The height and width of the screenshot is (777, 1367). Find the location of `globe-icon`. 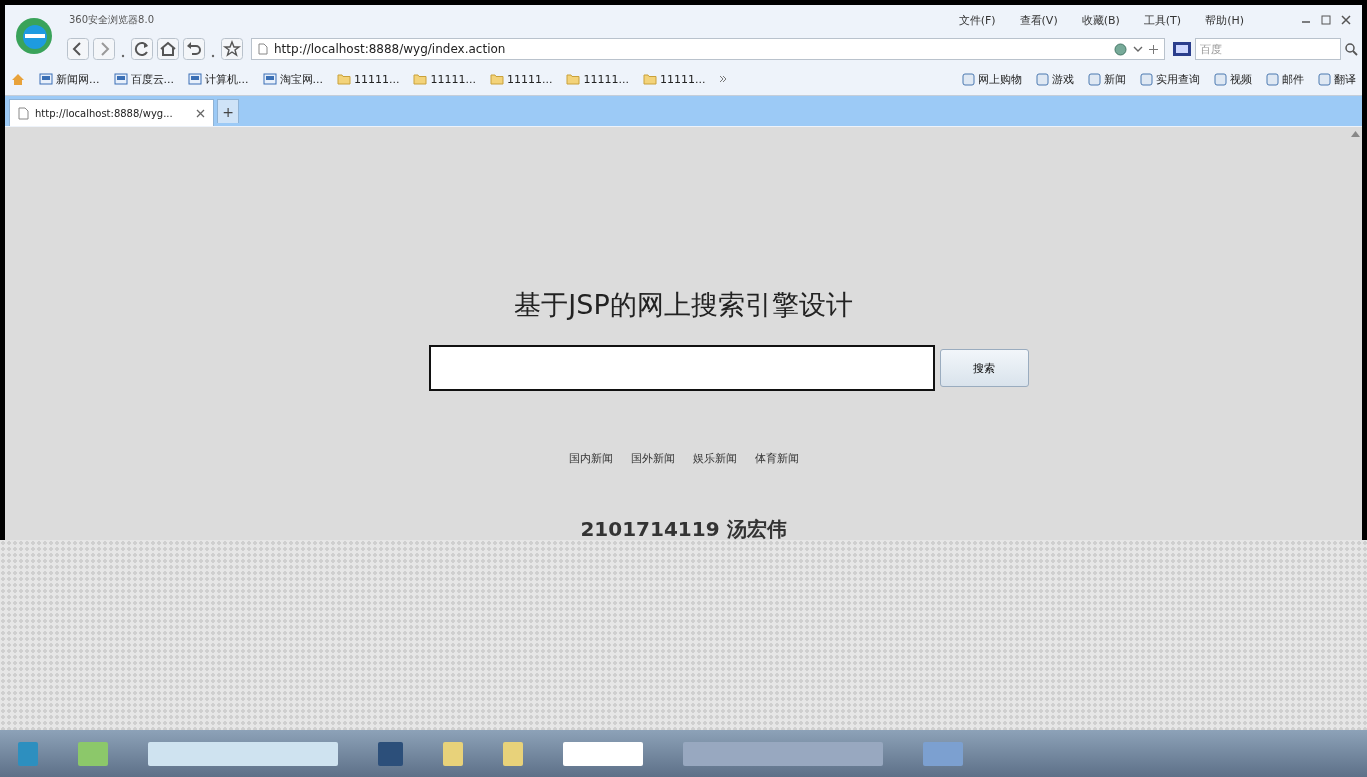

globe-icon is located at coordinates (1120, 49).